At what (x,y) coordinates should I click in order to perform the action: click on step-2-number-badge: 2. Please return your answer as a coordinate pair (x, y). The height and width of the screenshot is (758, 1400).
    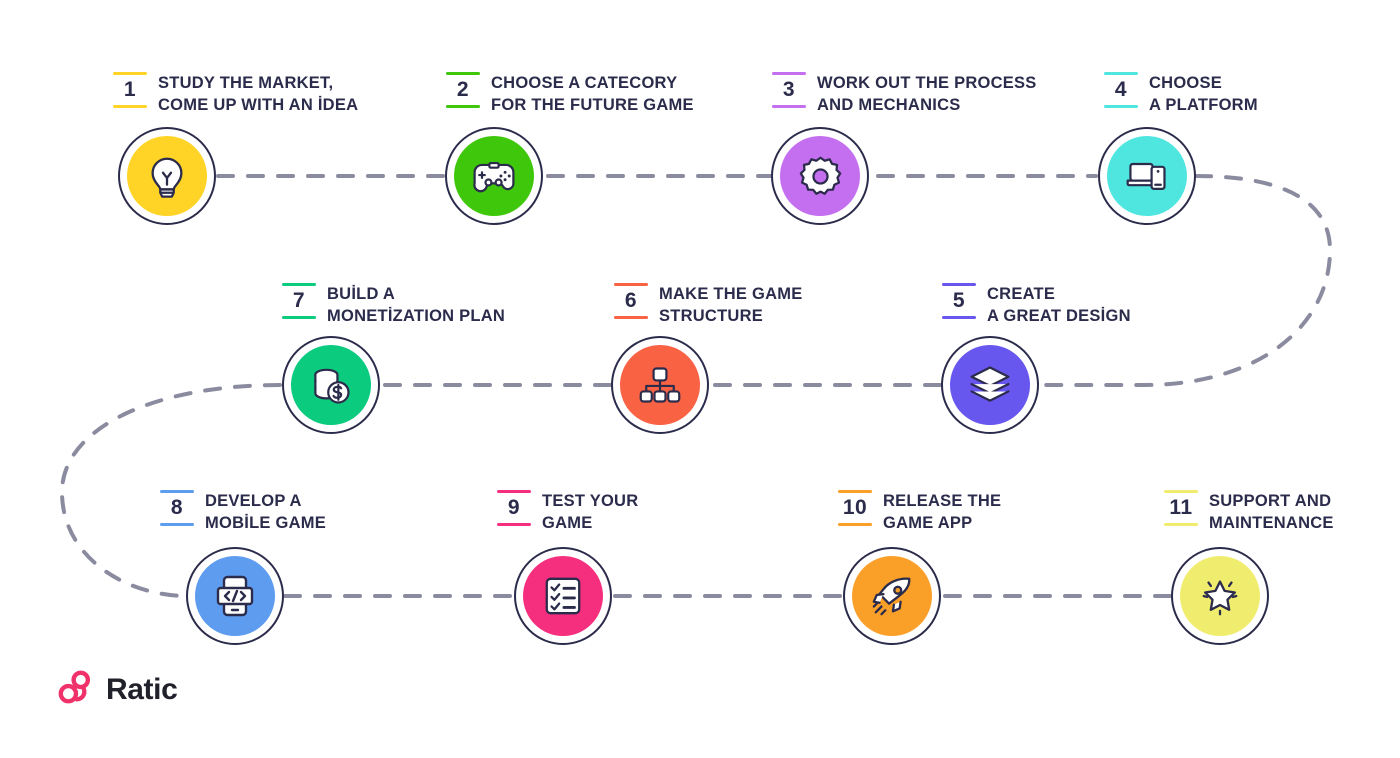
    Looking at the image, I should click on (463, 89).